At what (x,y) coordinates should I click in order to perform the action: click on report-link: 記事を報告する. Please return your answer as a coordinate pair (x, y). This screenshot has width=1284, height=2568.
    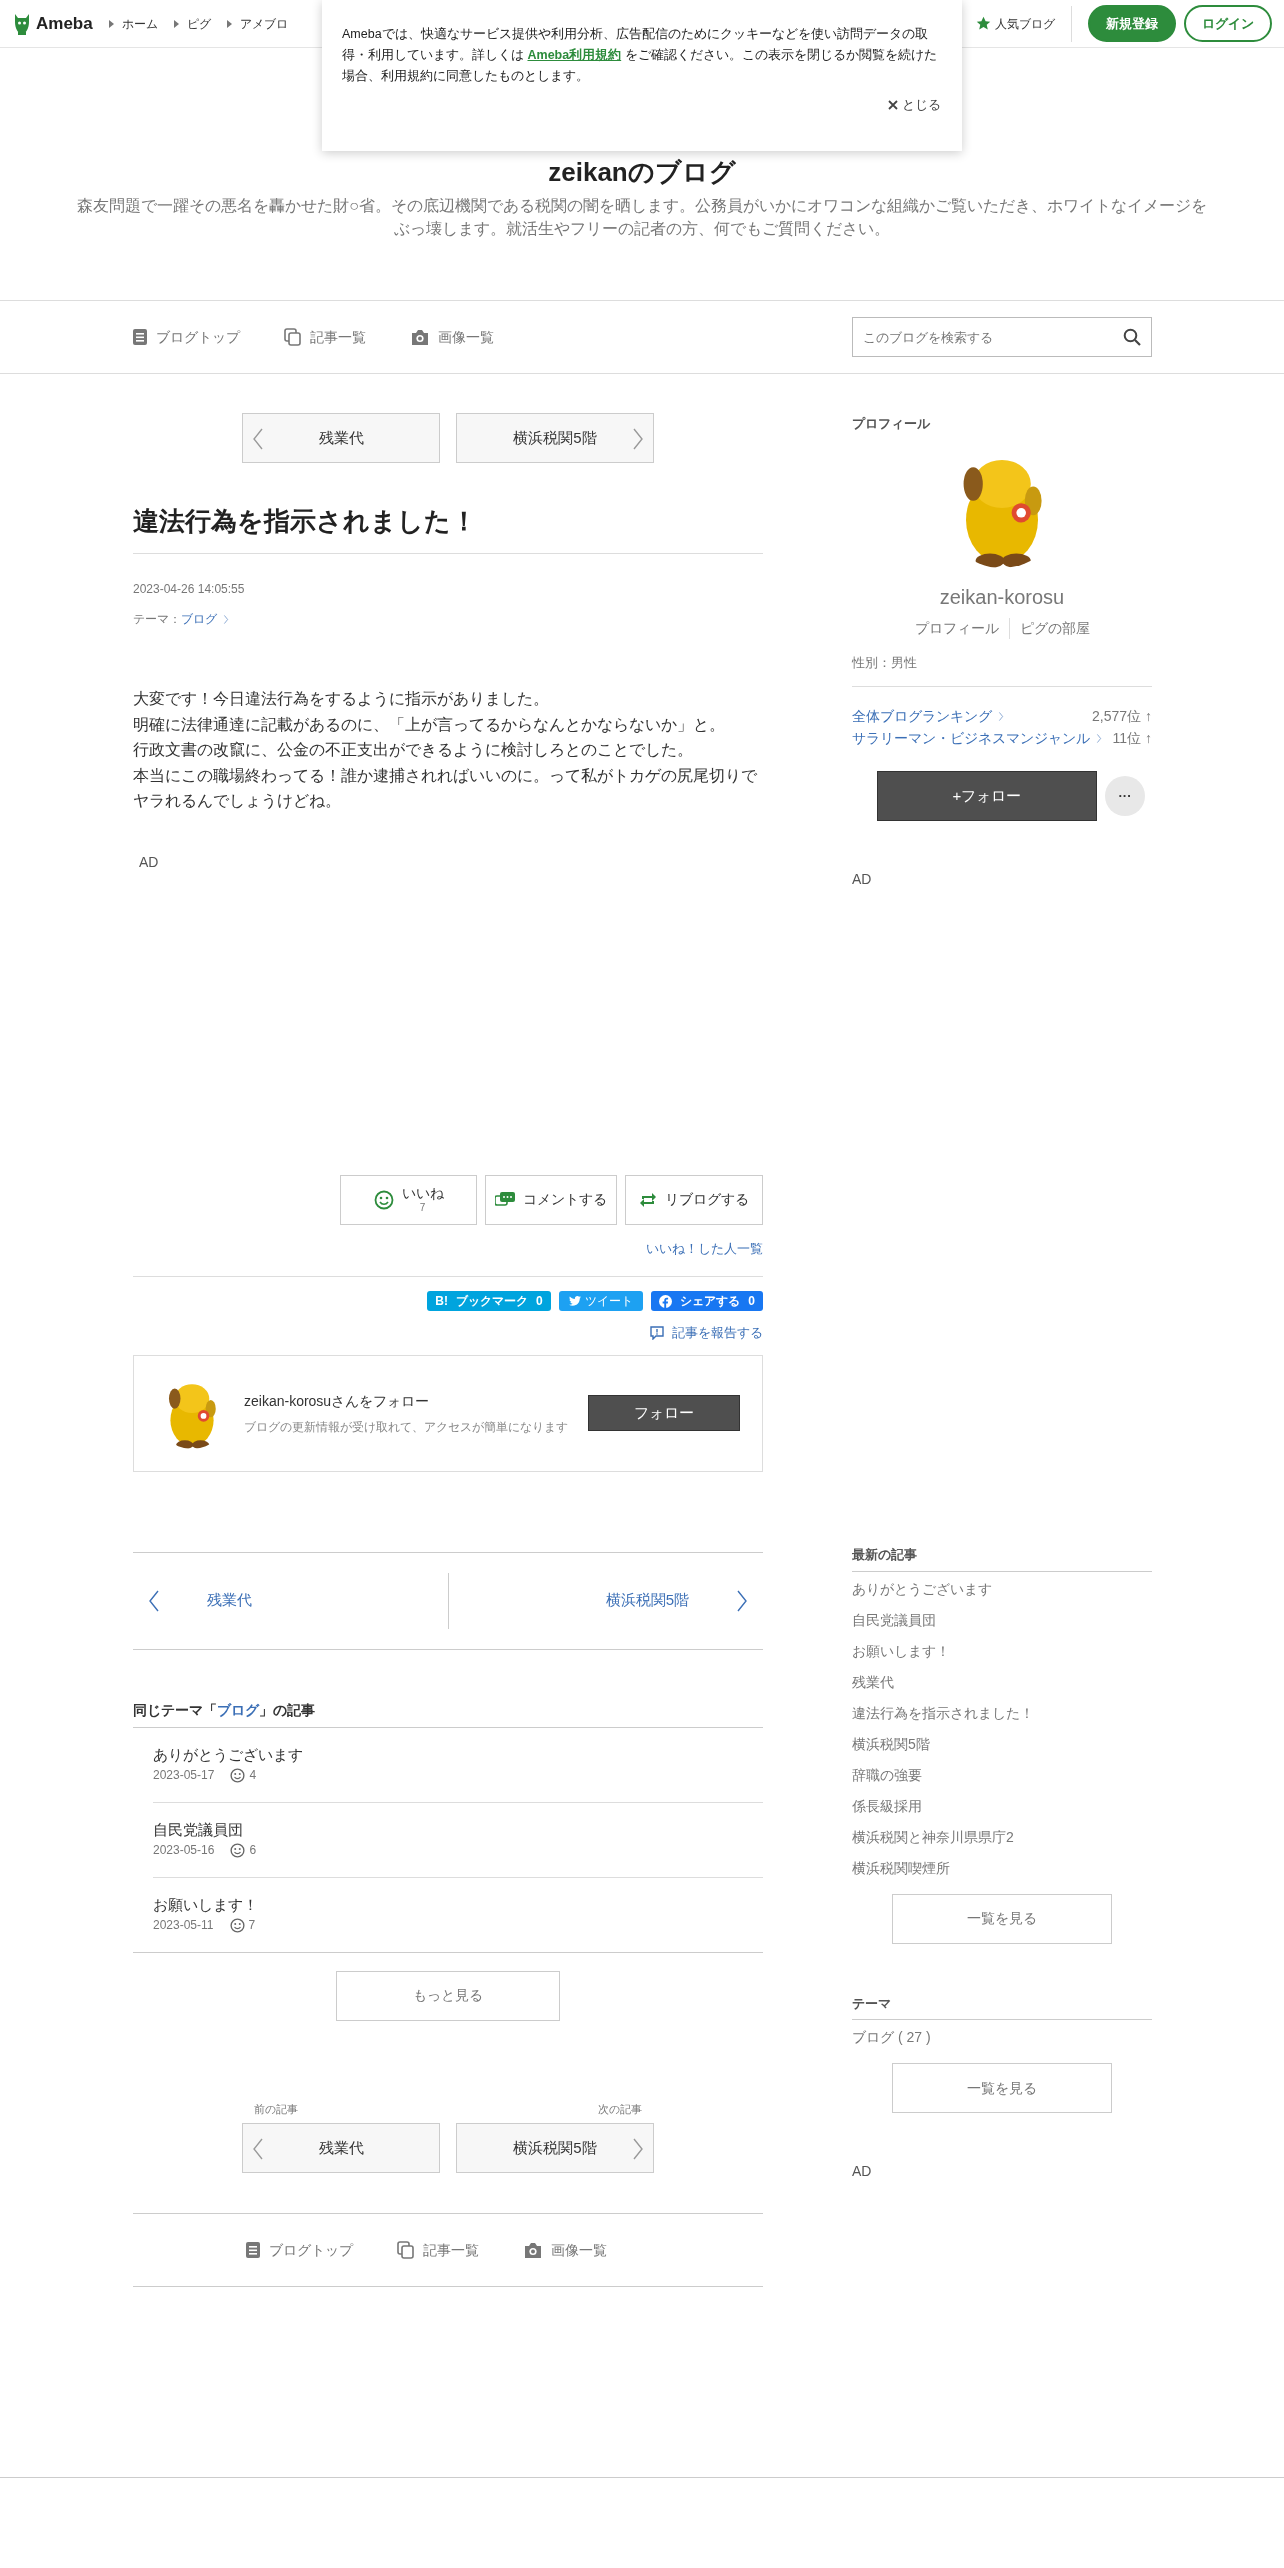
    Looking at the image, I should click on (706, 1333).